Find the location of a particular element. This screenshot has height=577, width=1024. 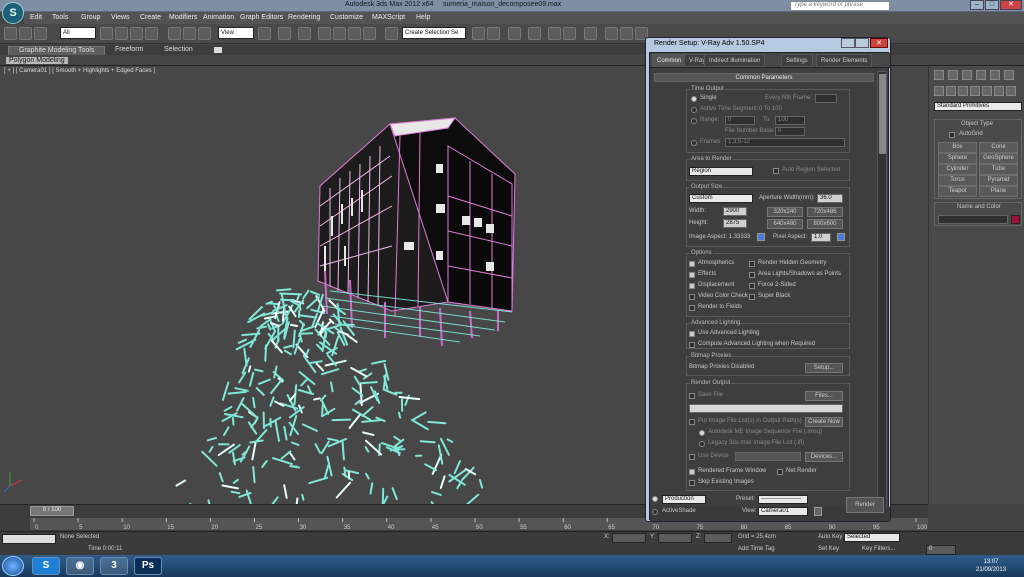

tube-button: Tube is located at coordinates (998, 169).